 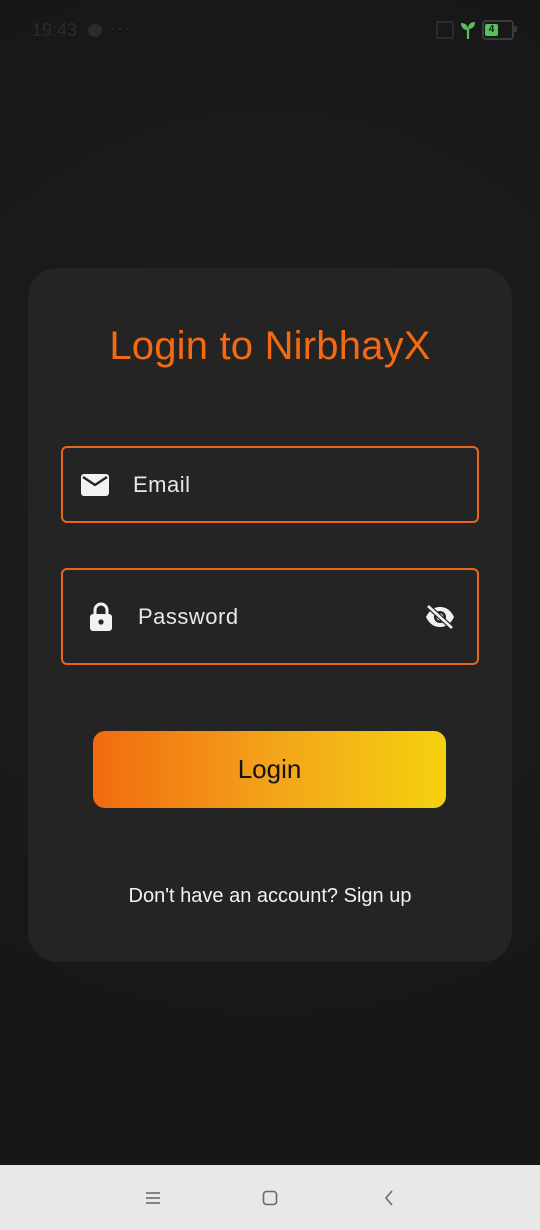 I want to click on password-visibility-toggle, so click(x=440, y=617).